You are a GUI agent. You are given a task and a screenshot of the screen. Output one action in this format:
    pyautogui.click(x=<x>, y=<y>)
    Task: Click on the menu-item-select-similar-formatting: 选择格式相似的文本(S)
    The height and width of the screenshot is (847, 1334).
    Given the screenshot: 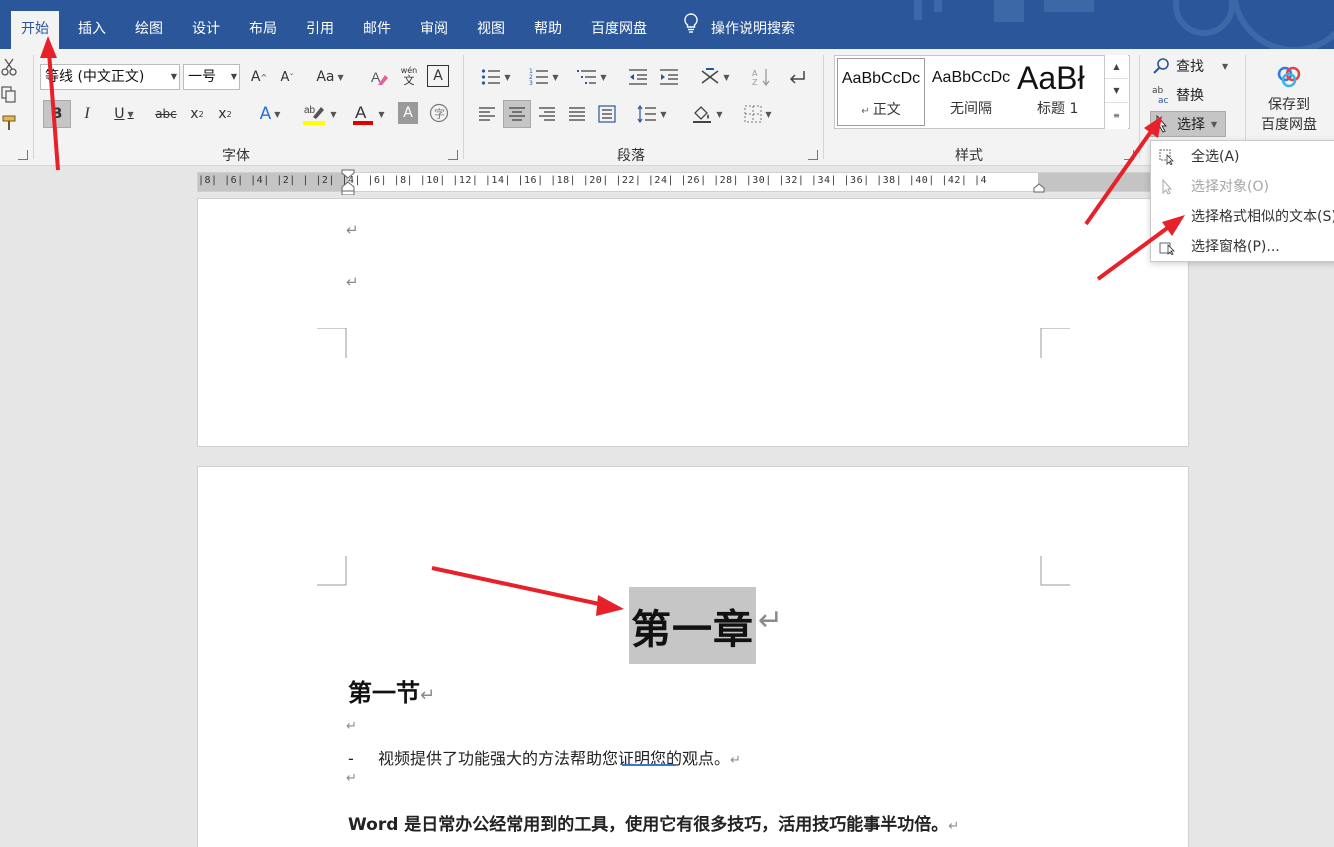 What is the action you would take?
    pyautogui.click(x=1242, y=217)
    